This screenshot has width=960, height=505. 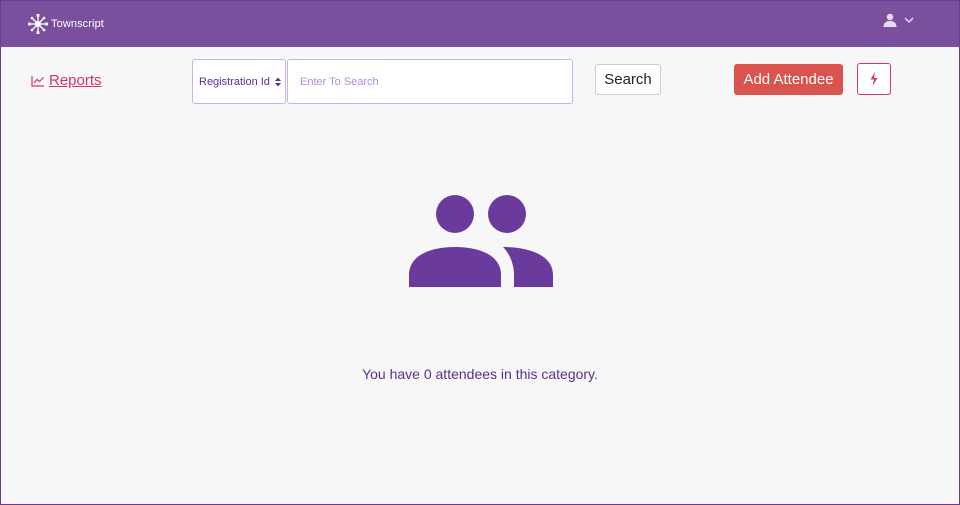 I want to click on users-icon, so click(x=481, y=241).